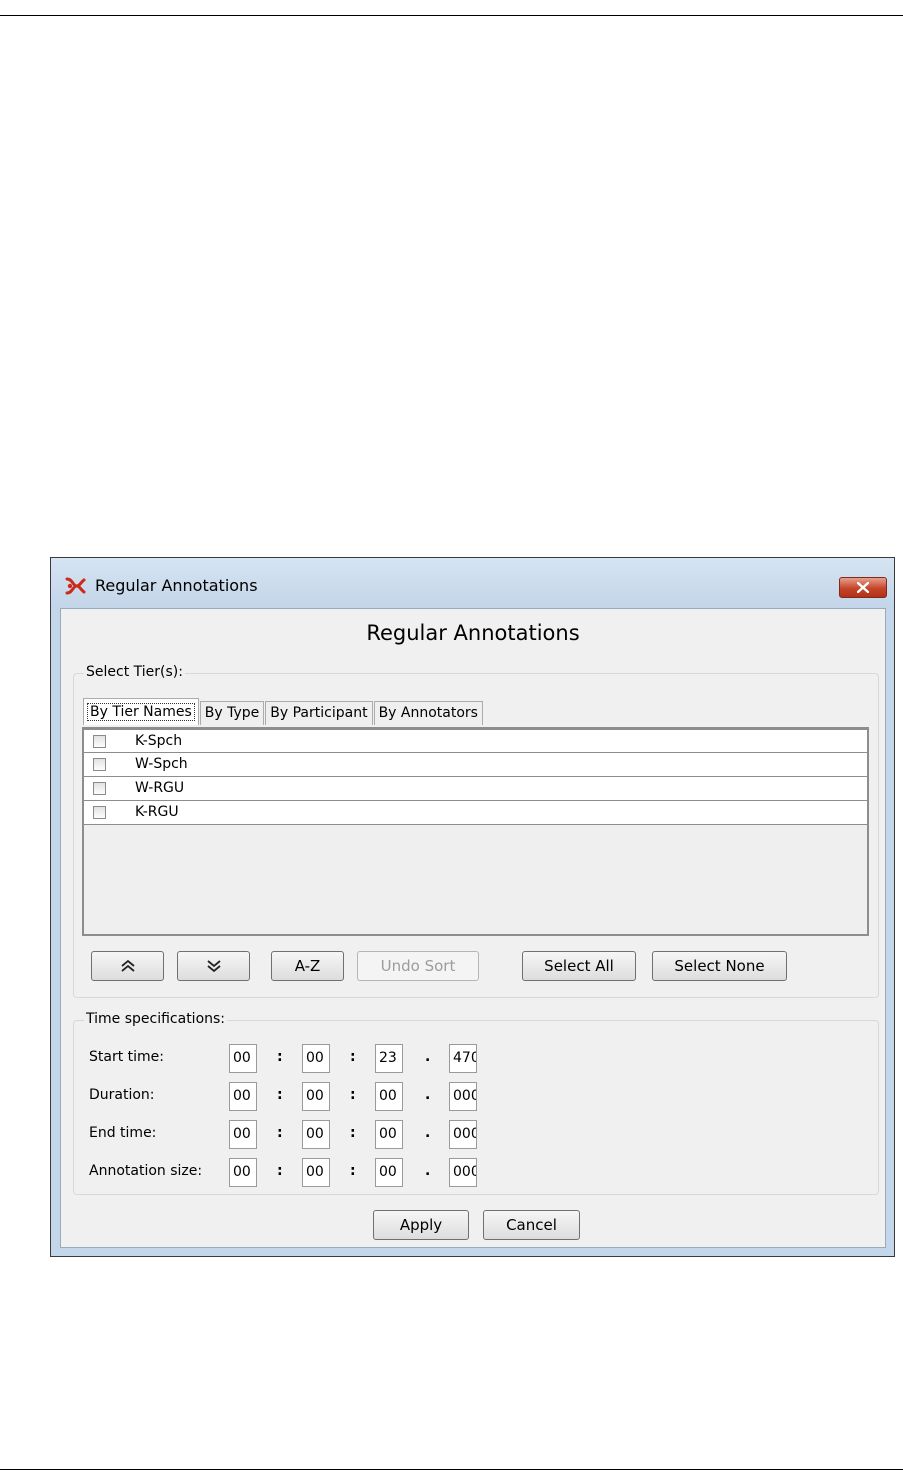 This screenshot has width=903, height=1484. I want to click on page-bottom-rule, so click(451, 1469).